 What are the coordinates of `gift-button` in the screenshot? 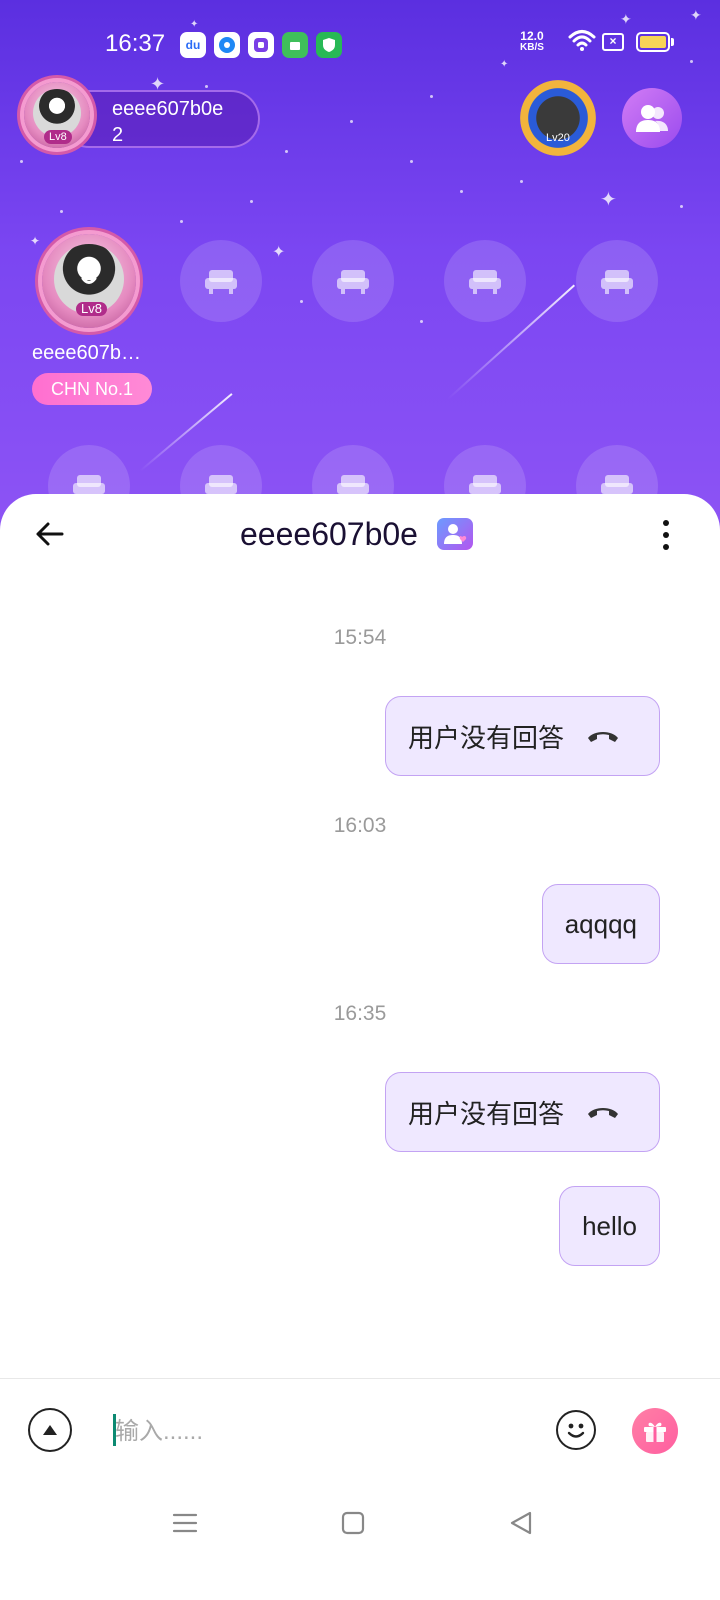 It's located at (655, 1431).